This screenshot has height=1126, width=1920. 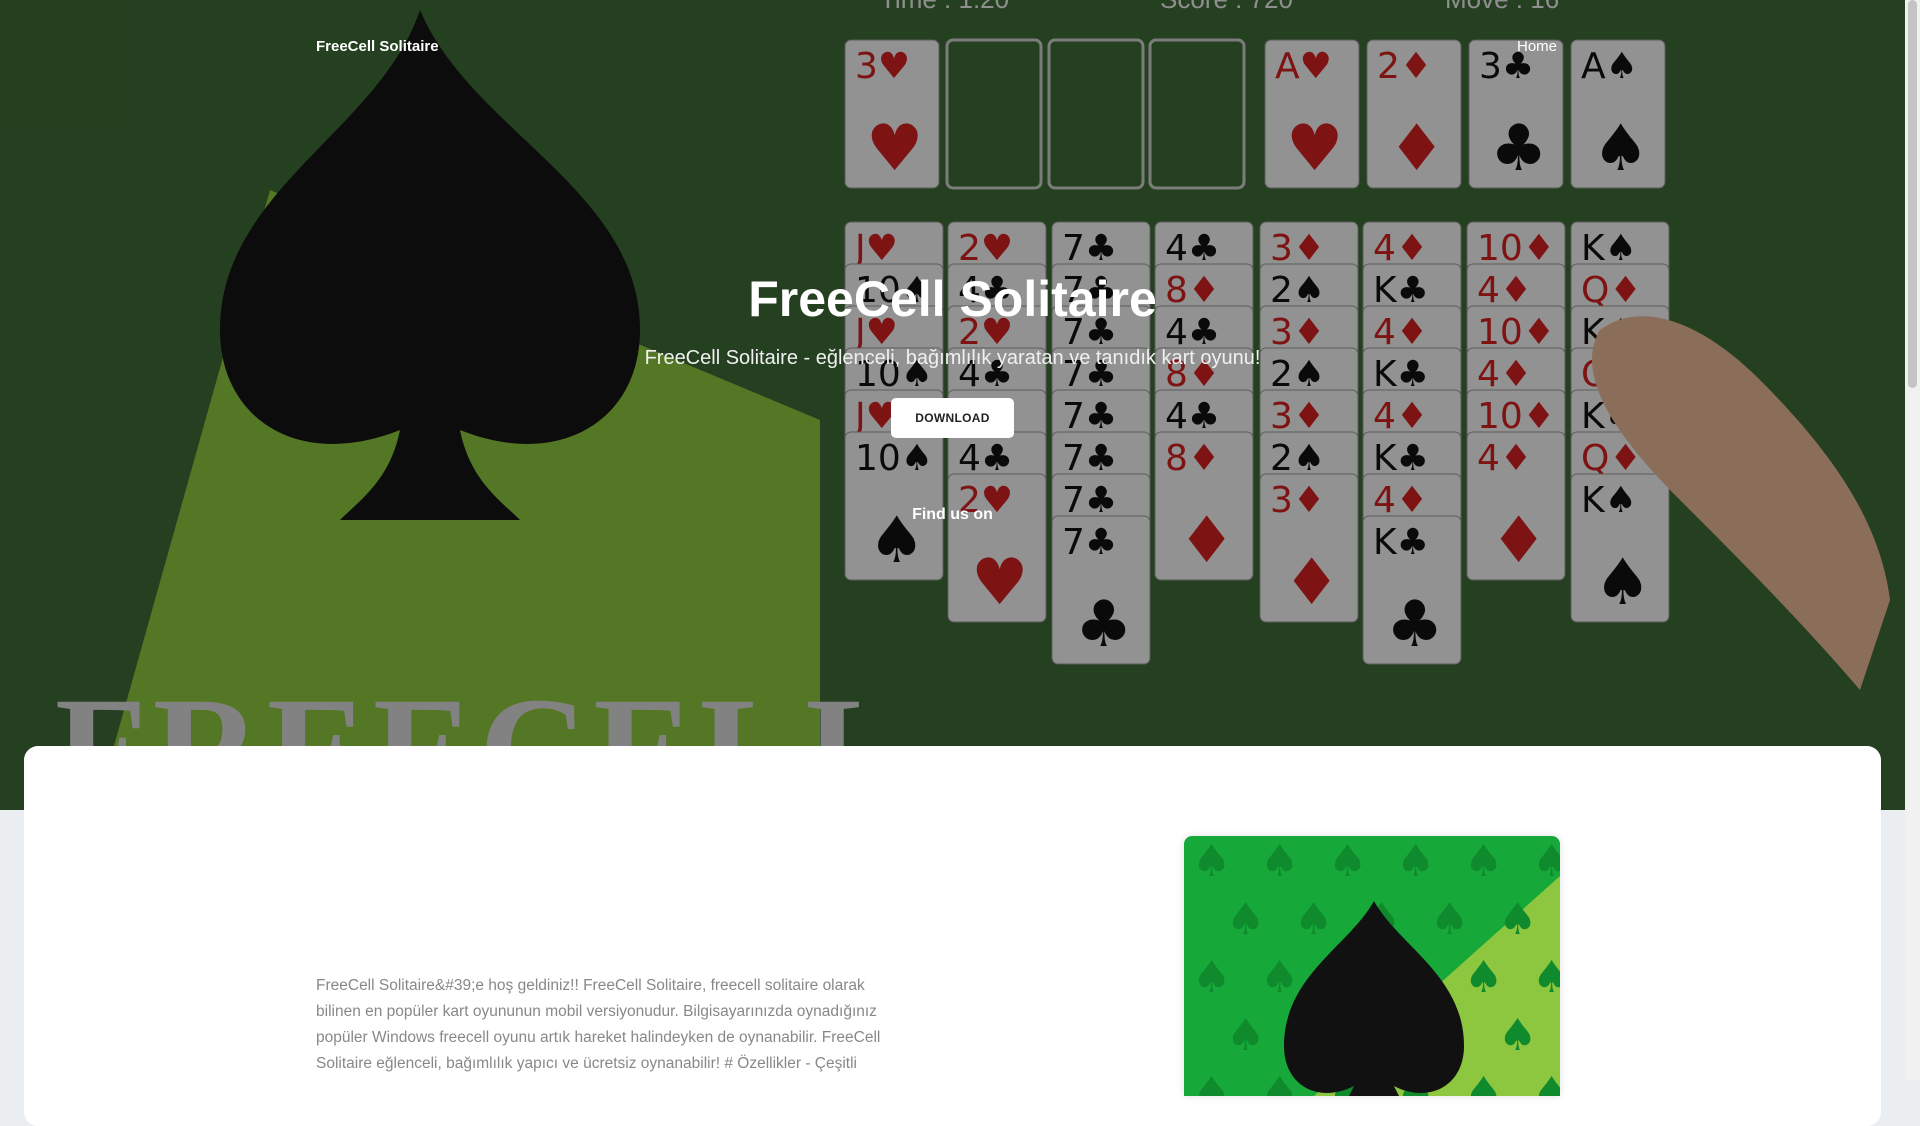 I want to click on find-us-on-label: Find us on, so click(x=952, y=514).